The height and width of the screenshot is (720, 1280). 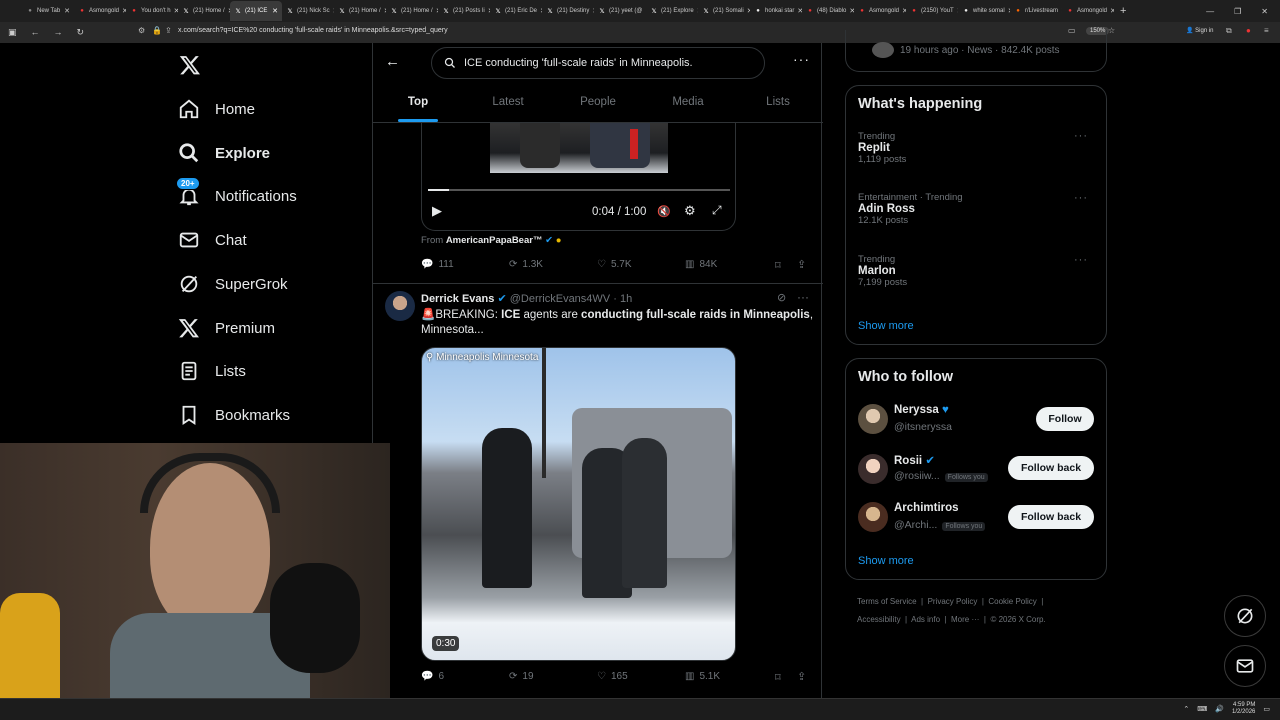 What do you see at coordinates (1266, 709) in the screenshot?
I see `notification-center-icon: ▭` at bounding box center [1266, 709].